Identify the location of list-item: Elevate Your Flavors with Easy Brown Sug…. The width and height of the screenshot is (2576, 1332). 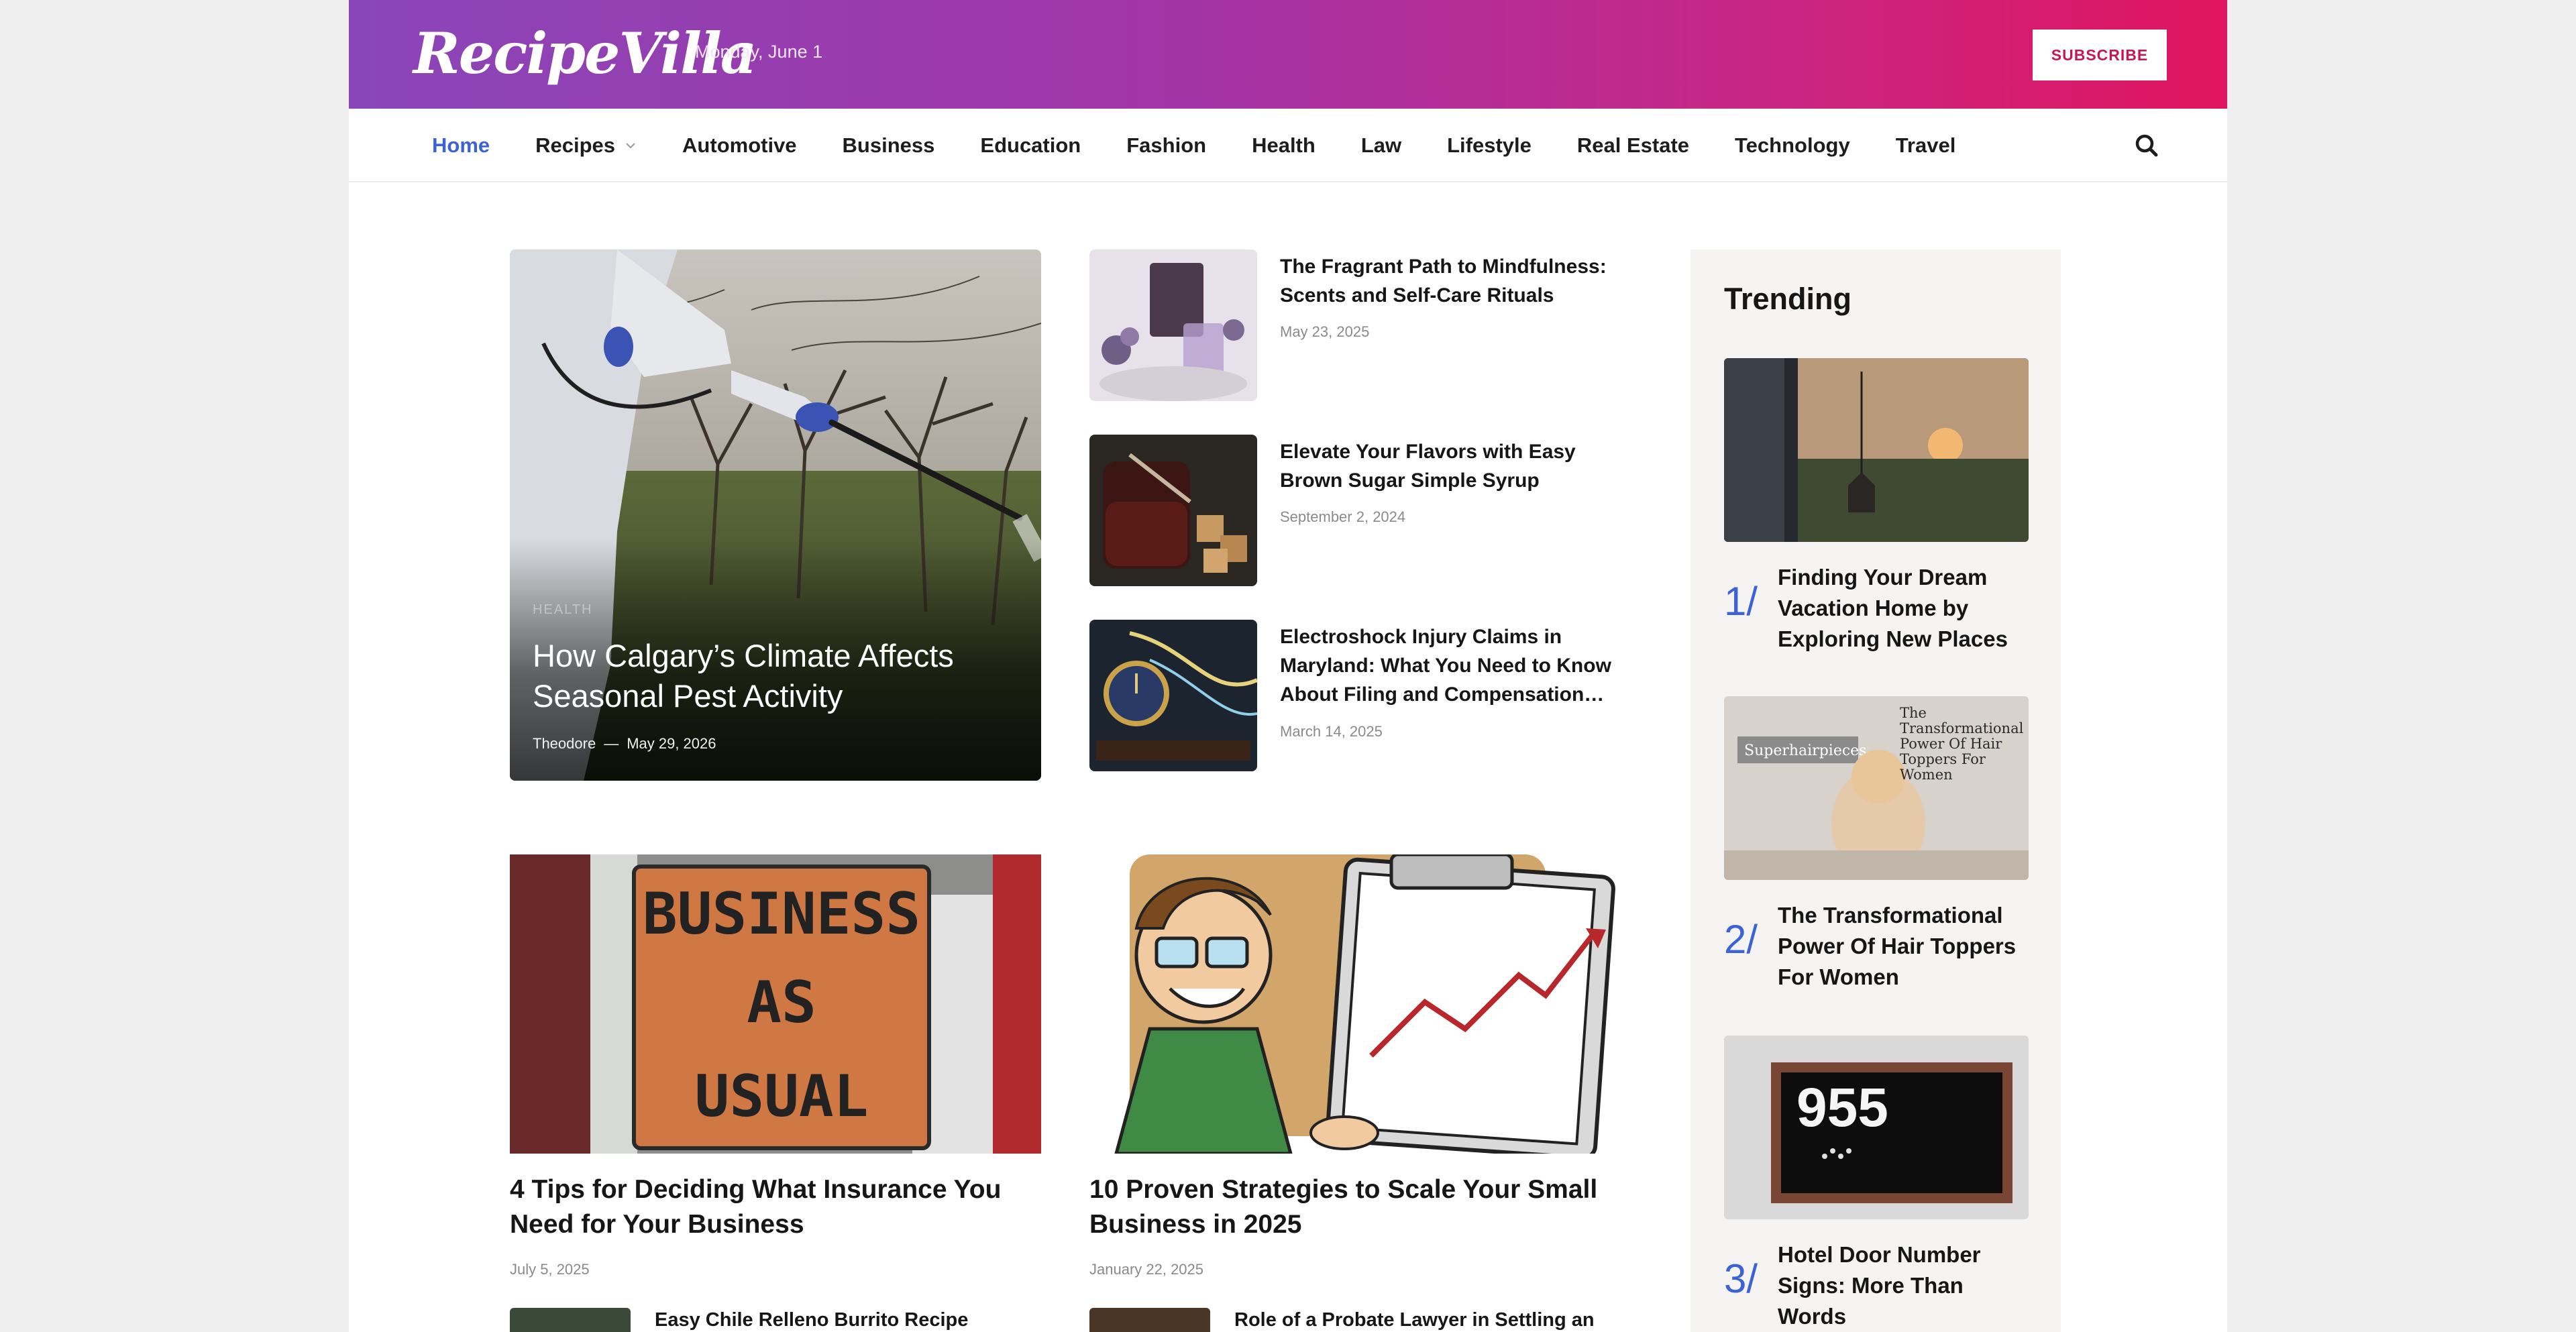
(1344, 510).